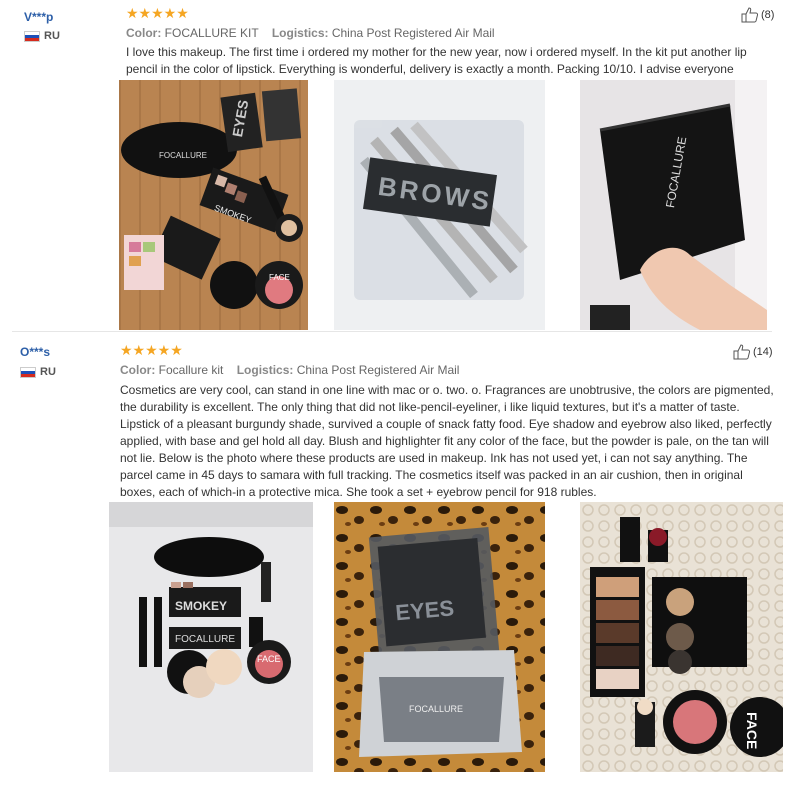 The image size is (800, 800). I want to click on helpful-count: (14), so click(763, 352).